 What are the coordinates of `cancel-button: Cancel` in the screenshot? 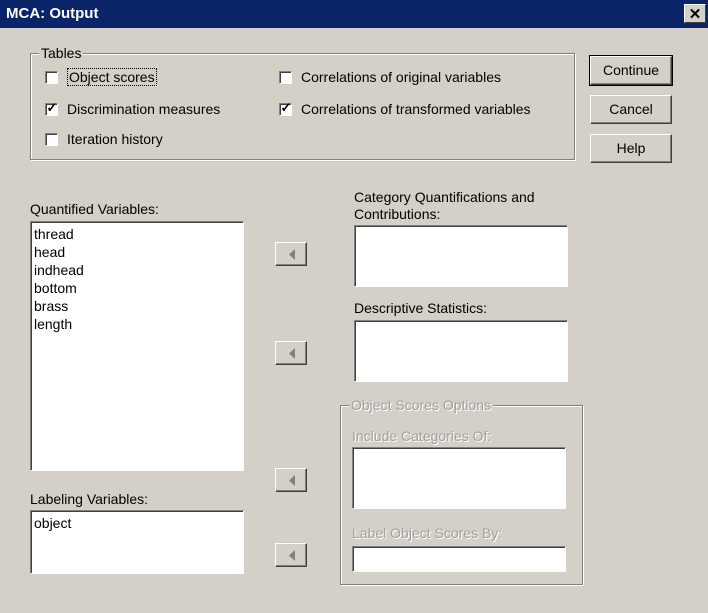 It's located at (631, 109).